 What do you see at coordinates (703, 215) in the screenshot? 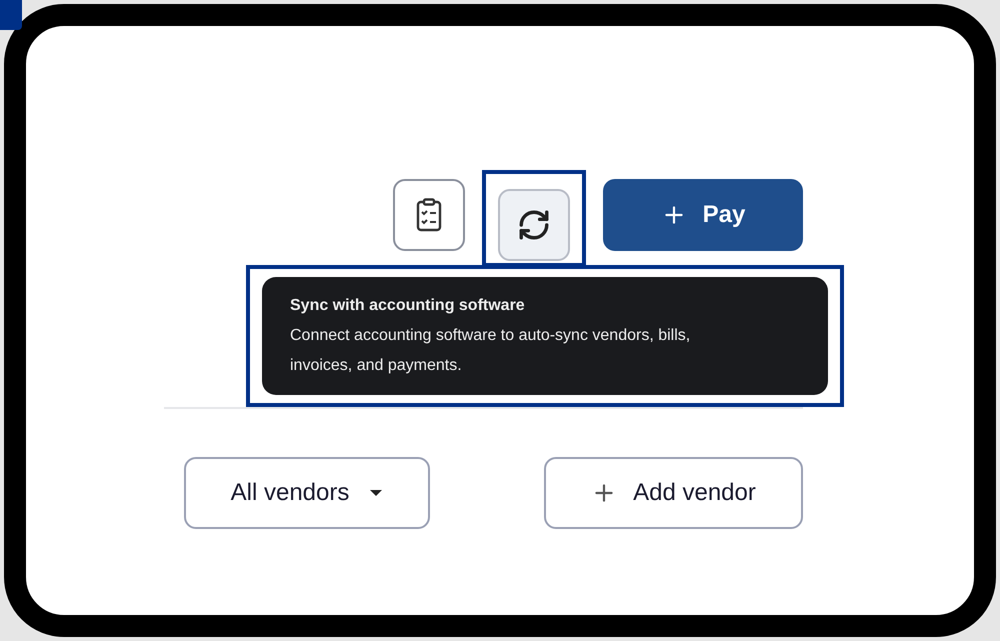
I see `pay-button: Pay` at bounding box center [703, 215].